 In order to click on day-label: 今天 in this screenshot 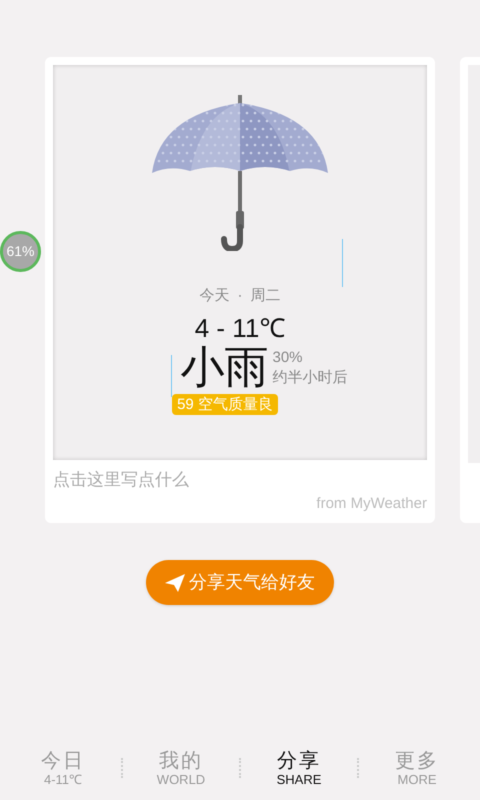, I will do `click(215, 296)`.